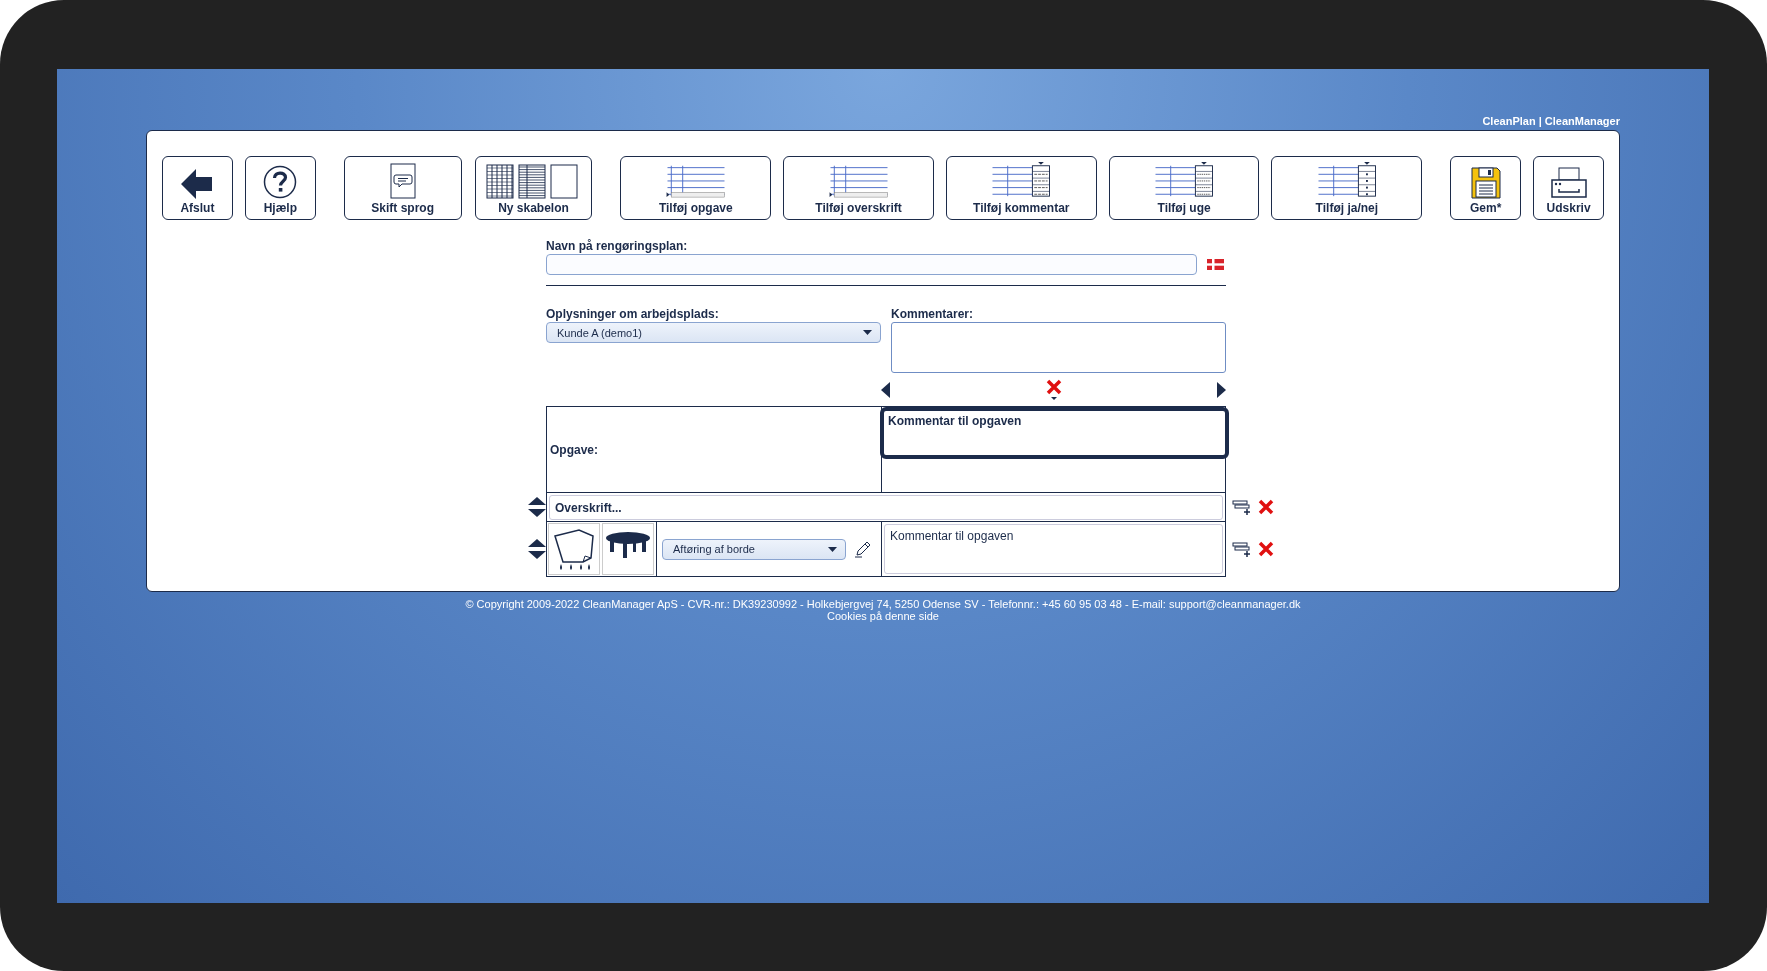 This screenshot has width=1767, height=971. What do you see at coordinates (1486, 188) in the screenshot?
I see `toolbar-button: Gem*` at bounding box center [1486, 188].